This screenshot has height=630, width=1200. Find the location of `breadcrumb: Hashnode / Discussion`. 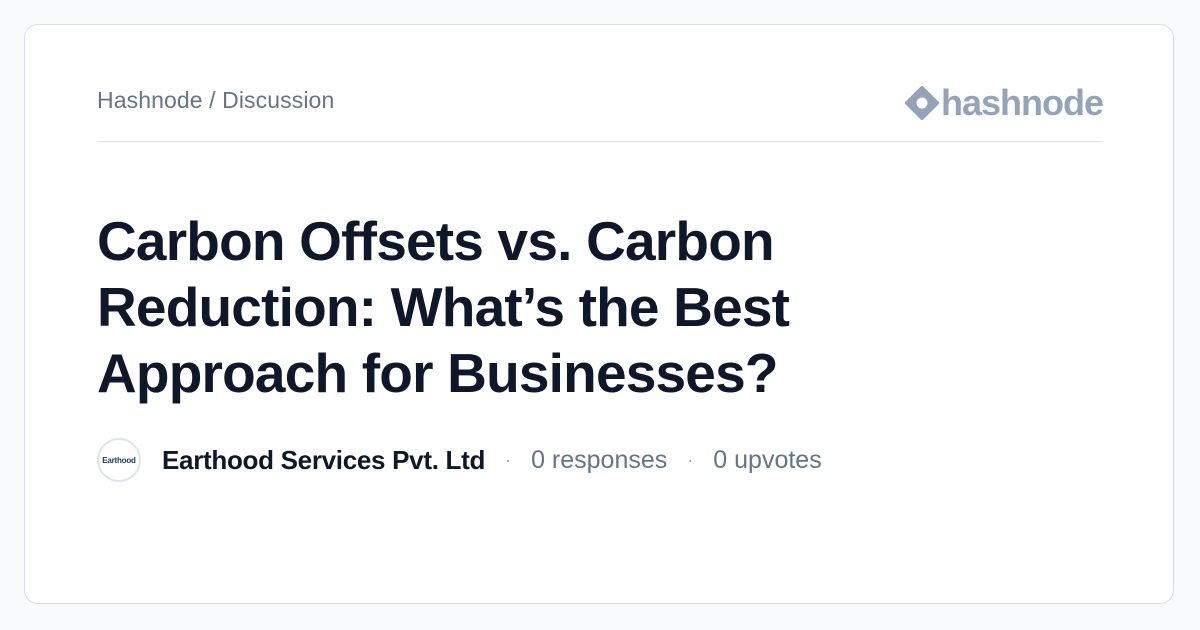

breadcrumb: Hashnode / Discussion is located at coordinates (215, 100).